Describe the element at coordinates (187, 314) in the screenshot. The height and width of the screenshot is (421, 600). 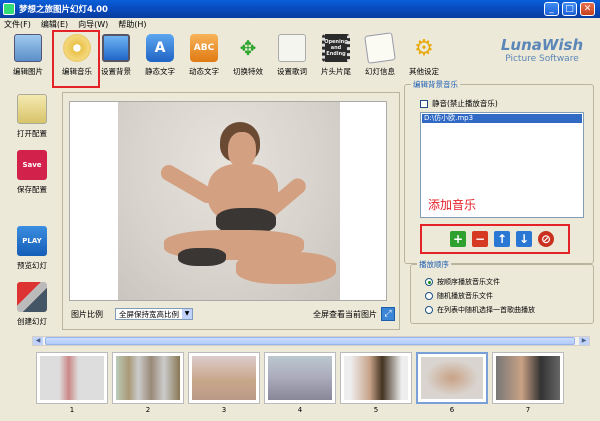
I see `chevron-down-icon: ▼` at that location.